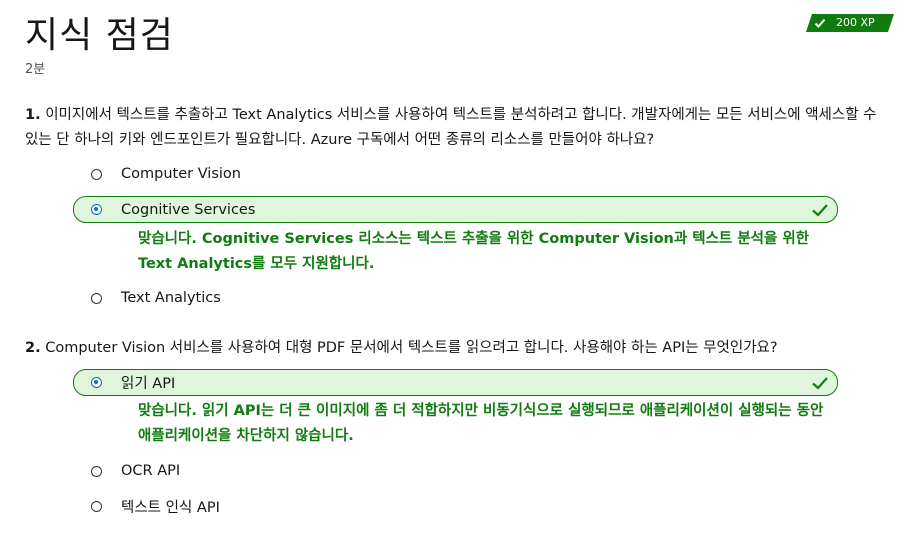  Describe the element at coordinates (33, 115) in the screenshot. I see `question-number: 1.` at that location.